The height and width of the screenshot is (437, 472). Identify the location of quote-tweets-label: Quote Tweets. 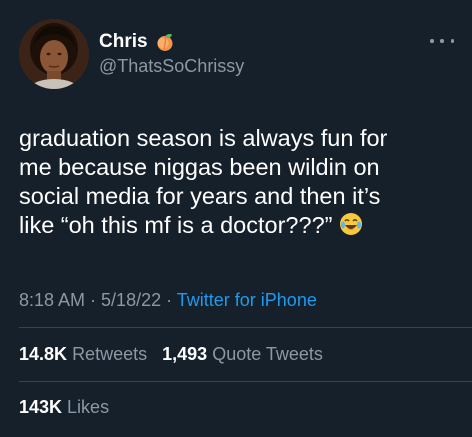
(267, 354).